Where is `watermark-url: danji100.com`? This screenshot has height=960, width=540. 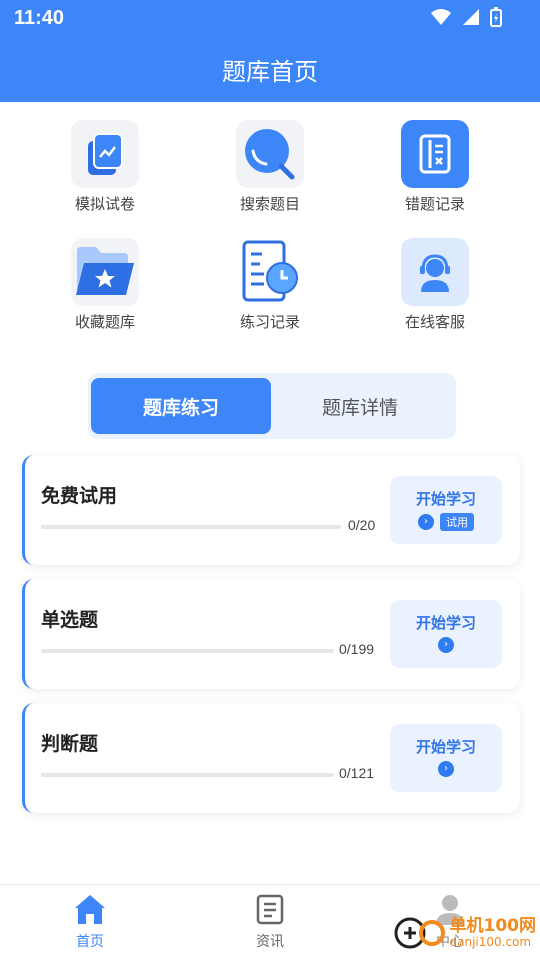 watermark-url: danji100.com is located at coordinates (490, 941).